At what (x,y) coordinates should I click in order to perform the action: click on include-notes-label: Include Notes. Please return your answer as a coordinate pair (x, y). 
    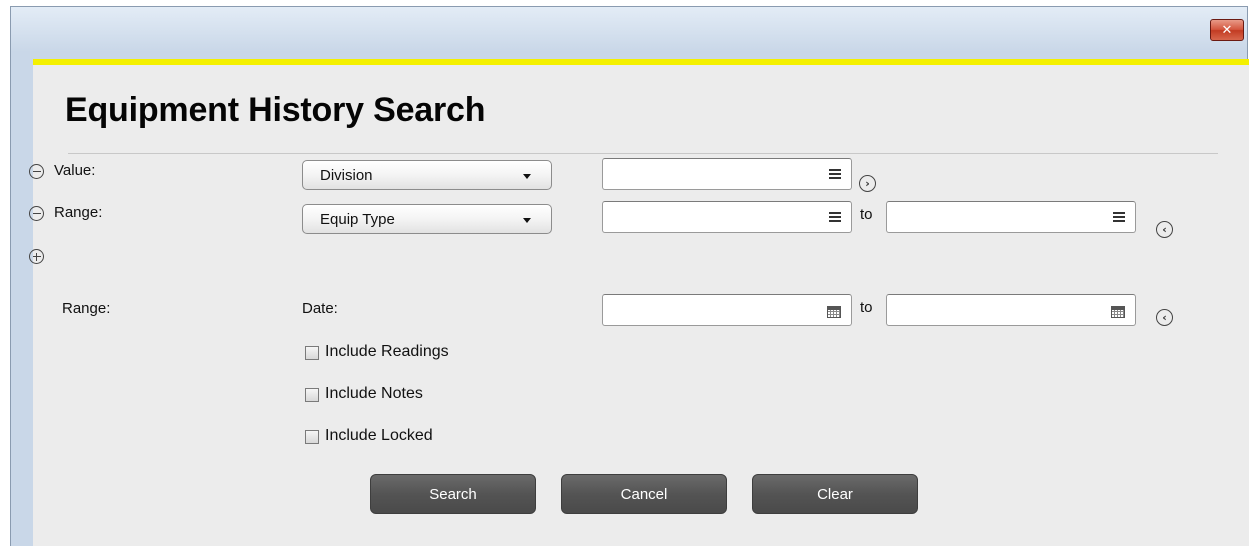
    Looking at the image, I should click on (374, 393).